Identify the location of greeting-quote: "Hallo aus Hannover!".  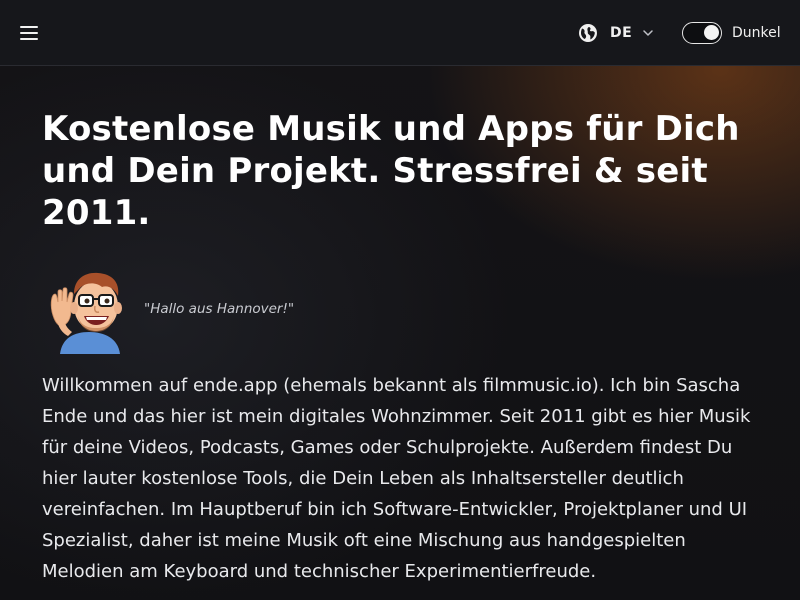
(219, 309).